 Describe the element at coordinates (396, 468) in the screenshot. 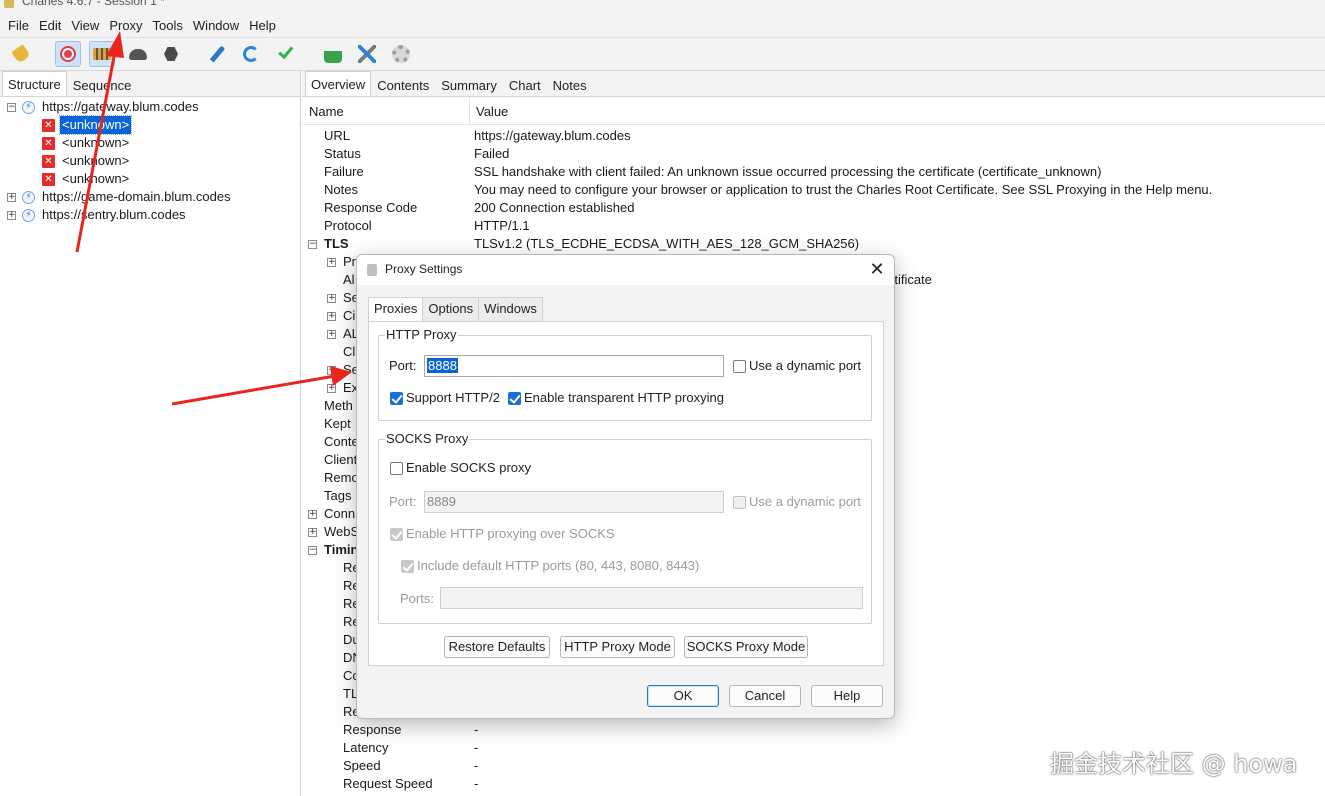

I see `enable-socks-checkbox` at that location.